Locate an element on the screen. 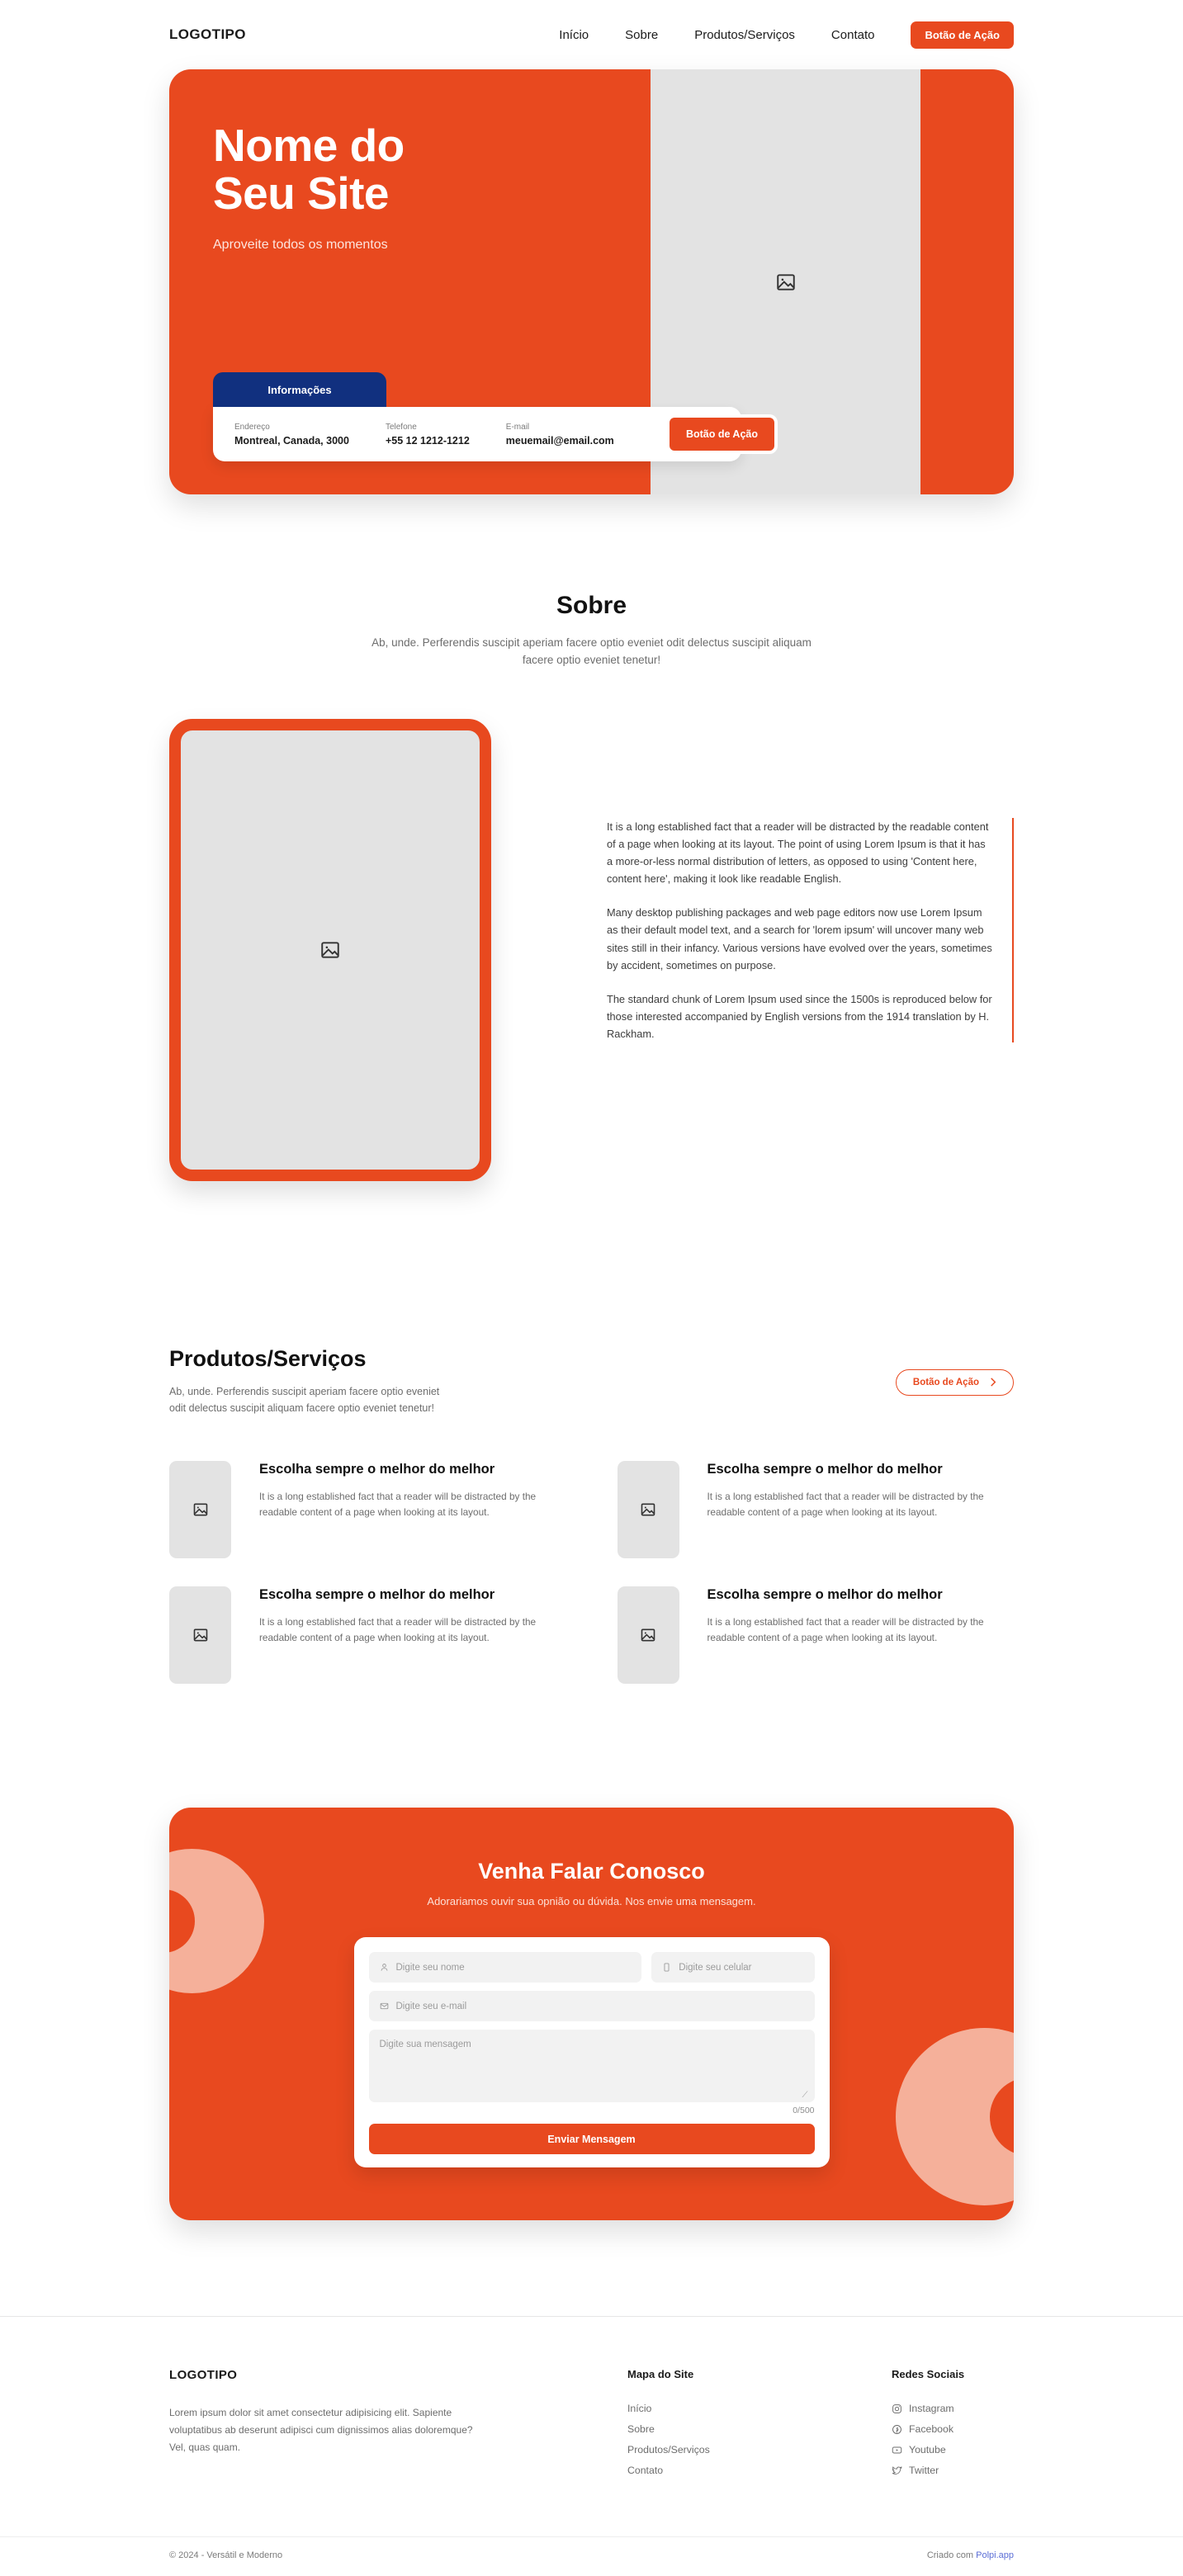 The height and width of the screenshot is (2576, 1183). nav-item-inicio: Início is located at coordinates (574, 35).